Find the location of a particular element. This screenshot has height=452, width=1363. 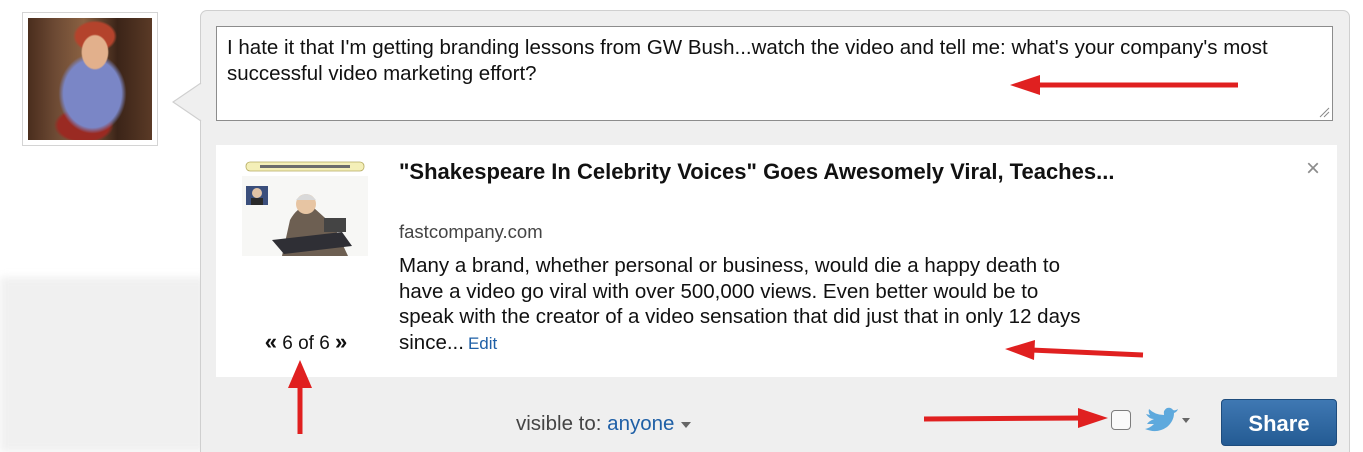

preview-pager: « 6 of 6 » is located at coordinates (306, 342).